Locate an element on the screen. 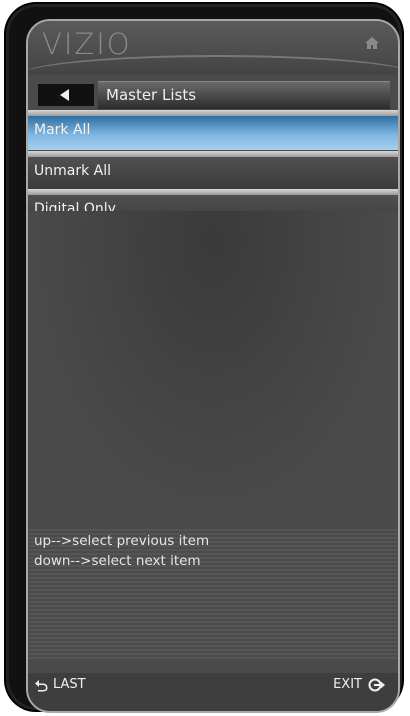 The height and width of the screenshot is (716, 410). menu-item-mark-all: Mark All is located at coordinates (213, 130).